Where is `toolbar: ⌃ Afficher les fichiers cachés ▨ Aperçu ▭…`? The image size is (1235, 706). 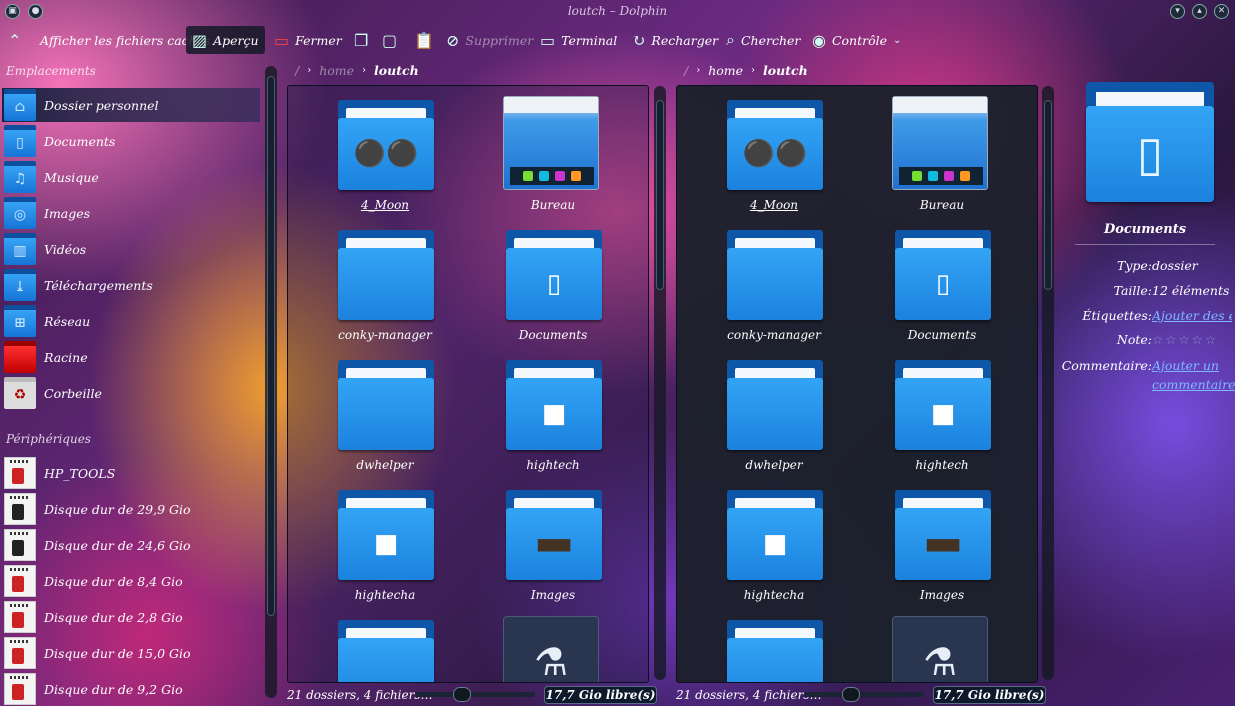
toolbar: ⌃ Afficher les fichiers cachés ▨ Aperçu ▭… is located at coordinates (617, 41).